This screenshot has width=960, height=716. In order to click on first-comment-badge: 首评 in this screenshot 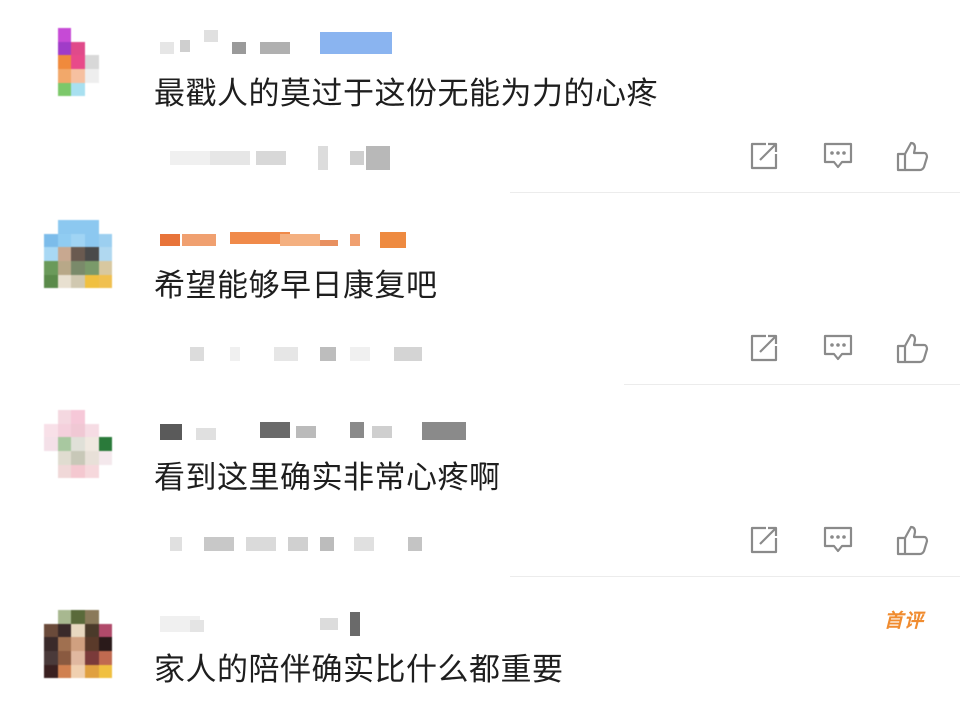, I will do `click(903, 621)`.